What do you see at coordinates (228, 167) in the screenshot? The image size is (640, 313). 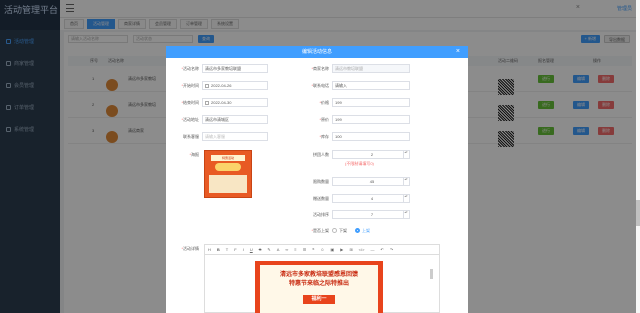 I see `poster-badge` at bounding box center [228, 167].